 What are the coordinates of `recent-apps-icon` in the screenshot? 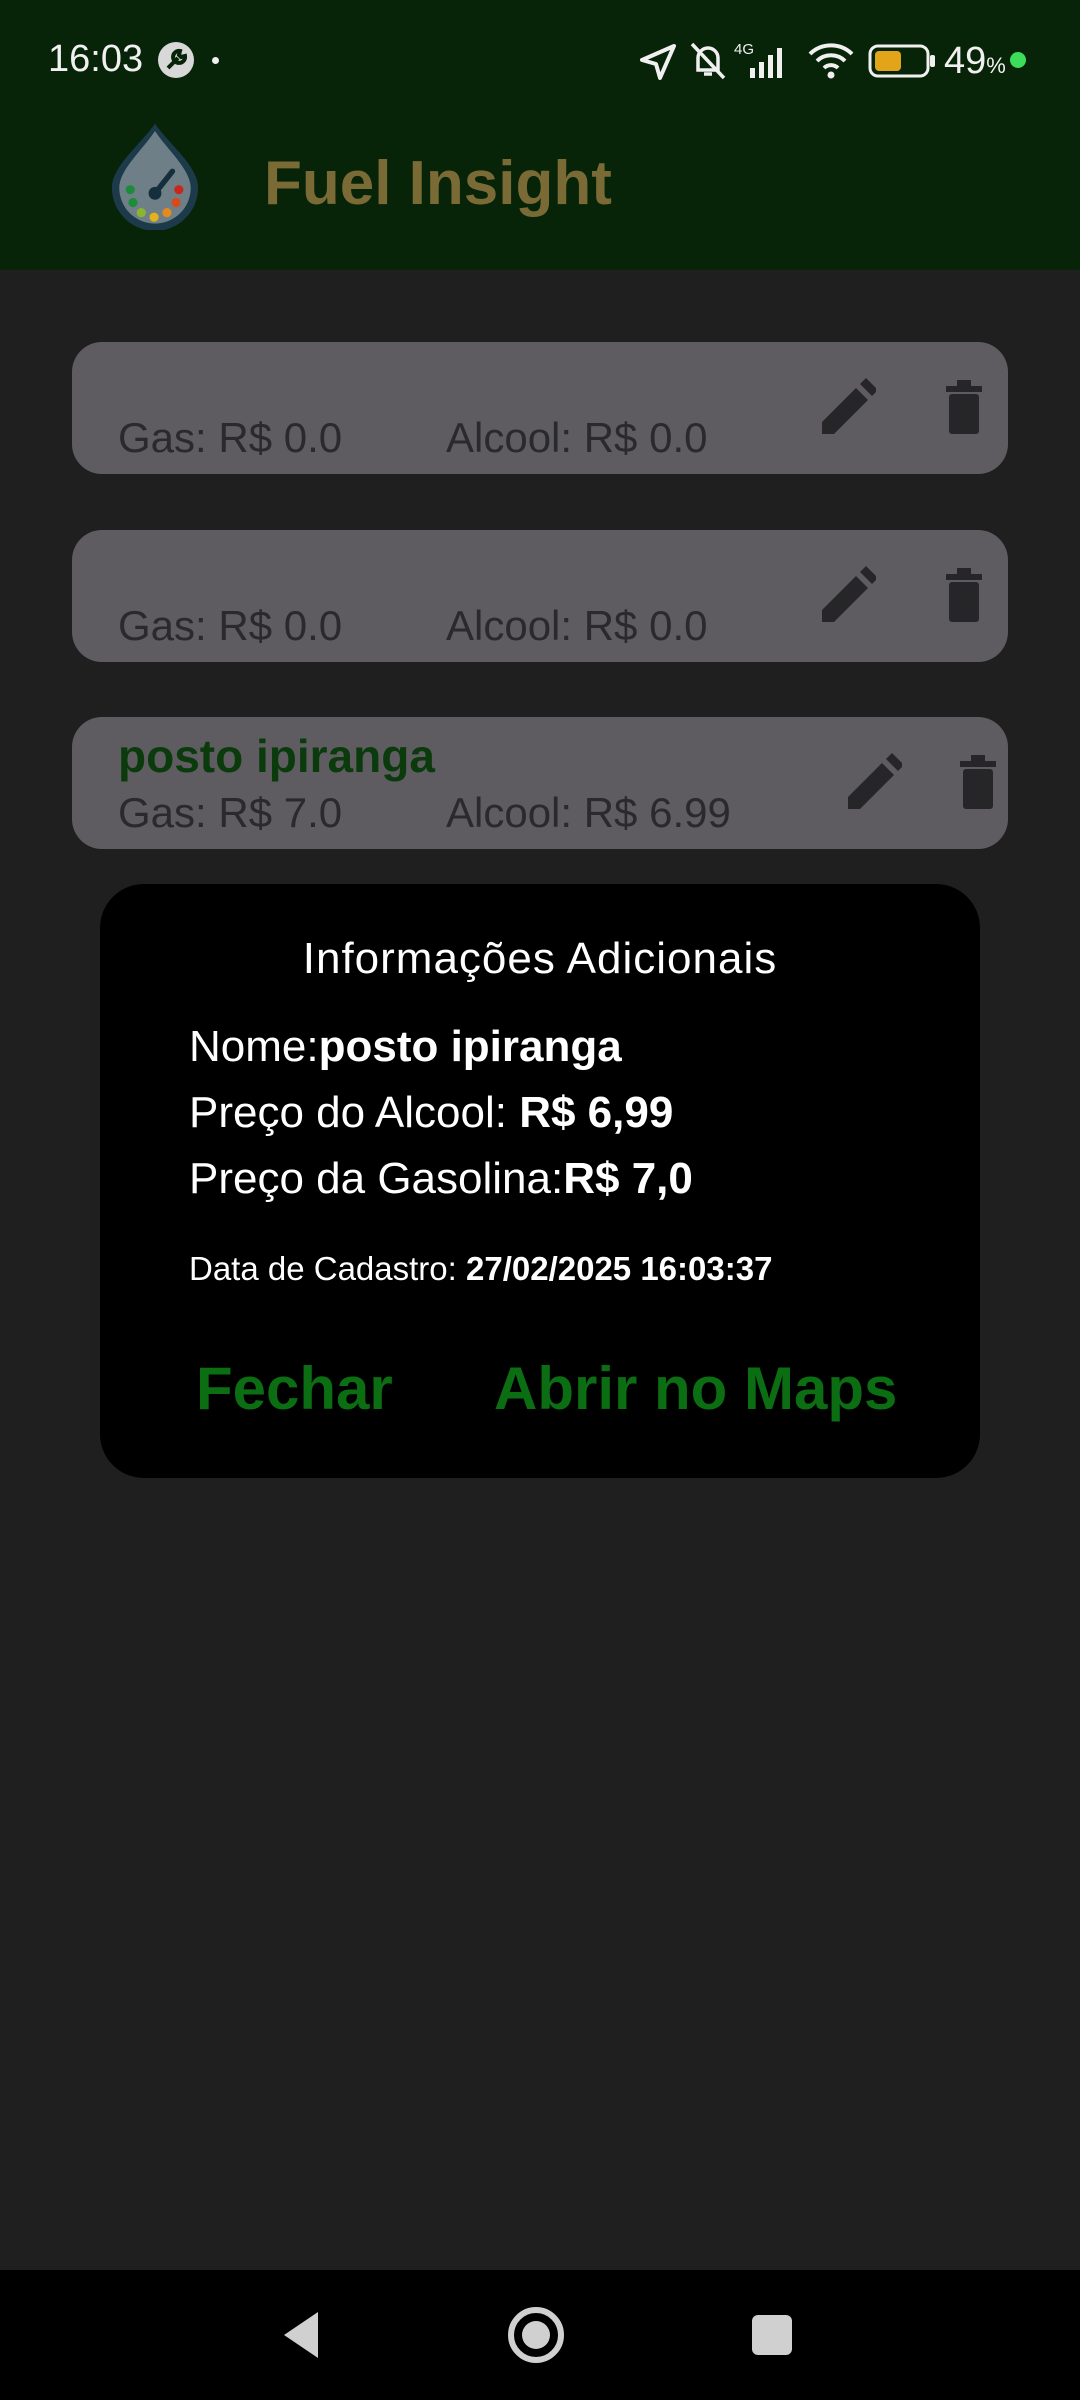 It's located at (772, 2335).